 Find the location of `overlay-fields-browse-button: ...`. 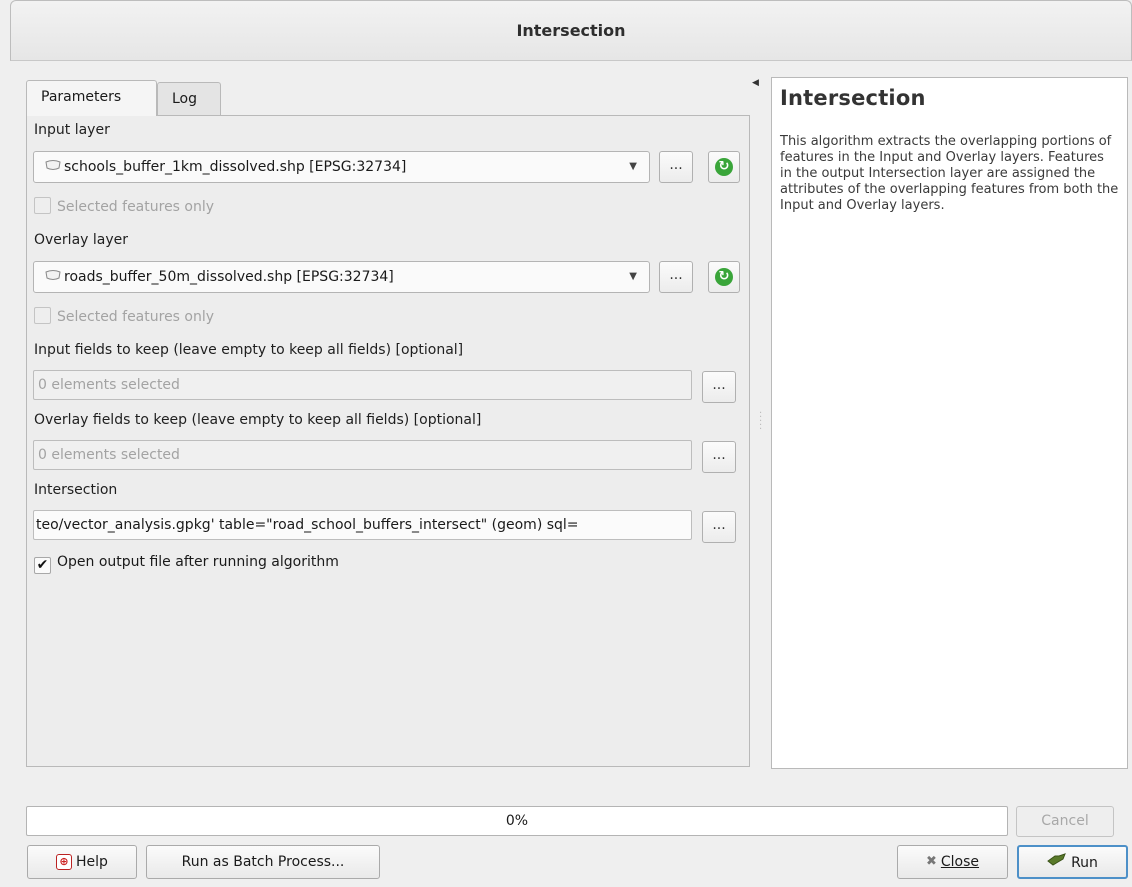

overlay-fields-browse-button: ... is located at coordinates (719, 457).